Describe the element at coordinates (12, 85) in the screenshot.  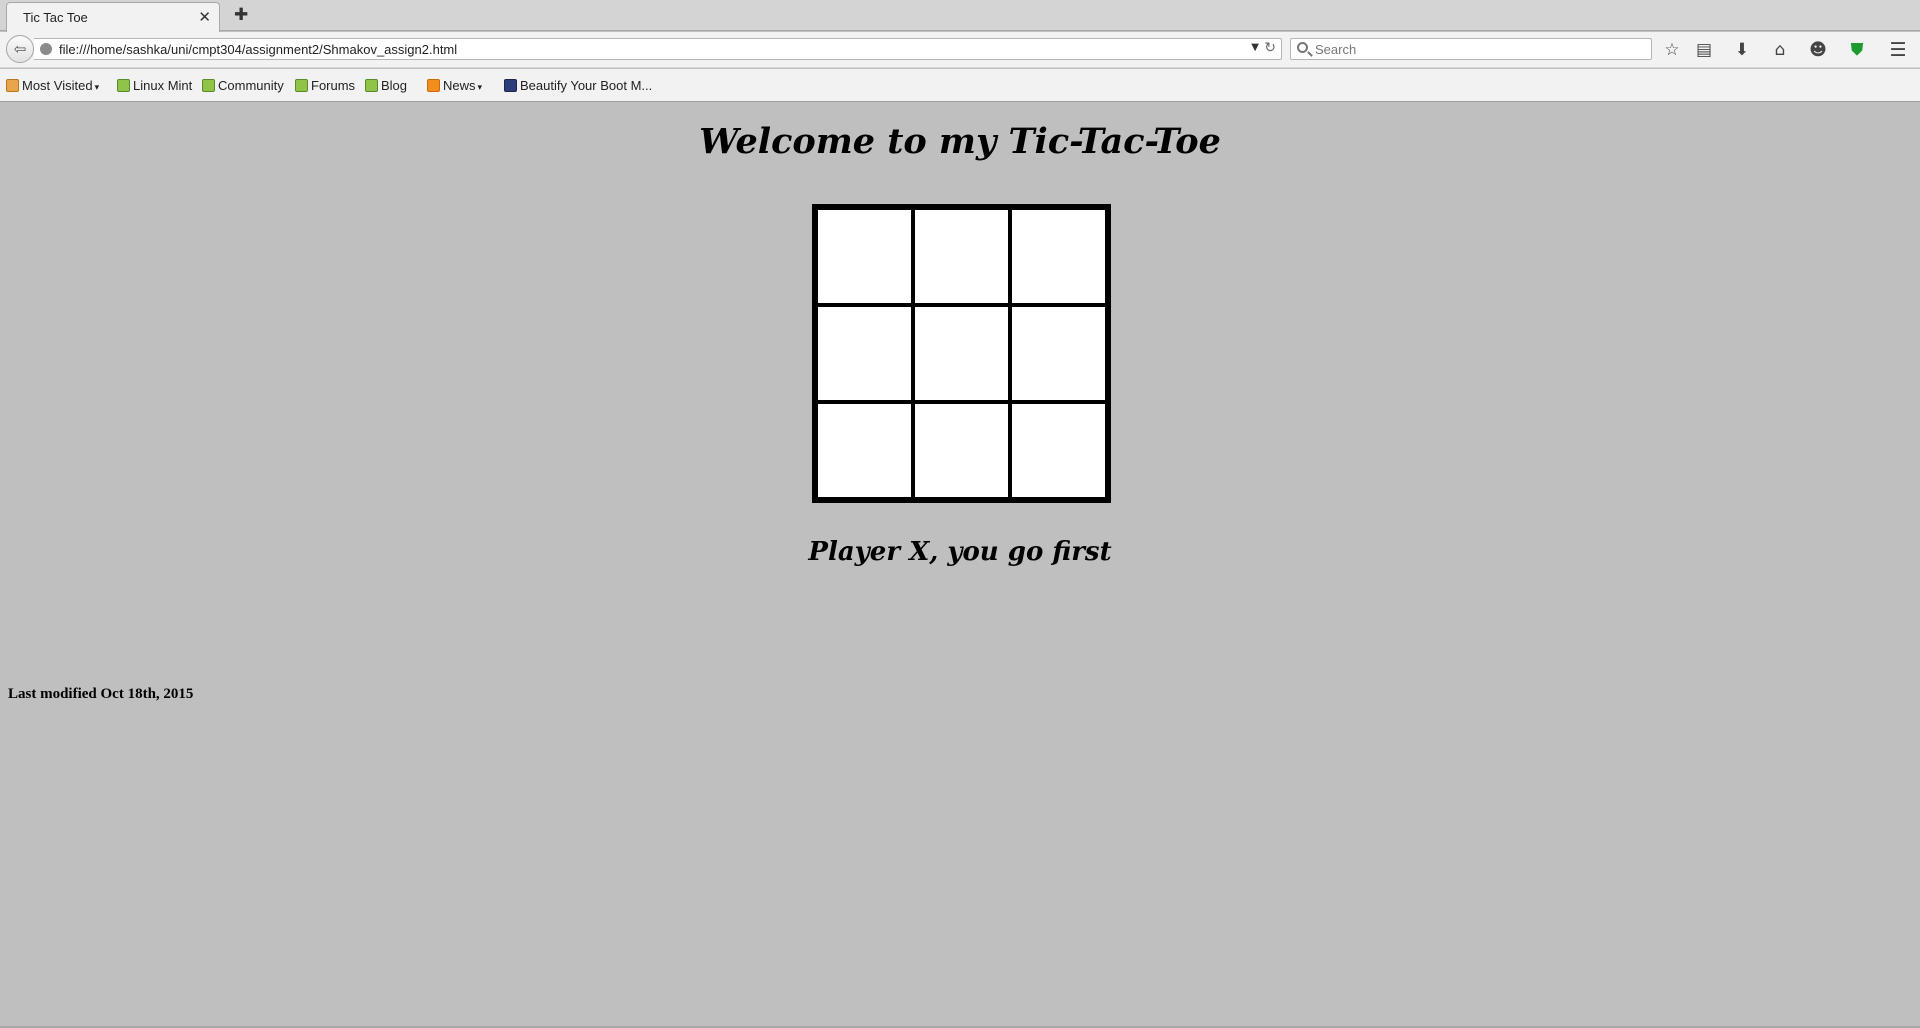
I see `folder-icon` at that location.